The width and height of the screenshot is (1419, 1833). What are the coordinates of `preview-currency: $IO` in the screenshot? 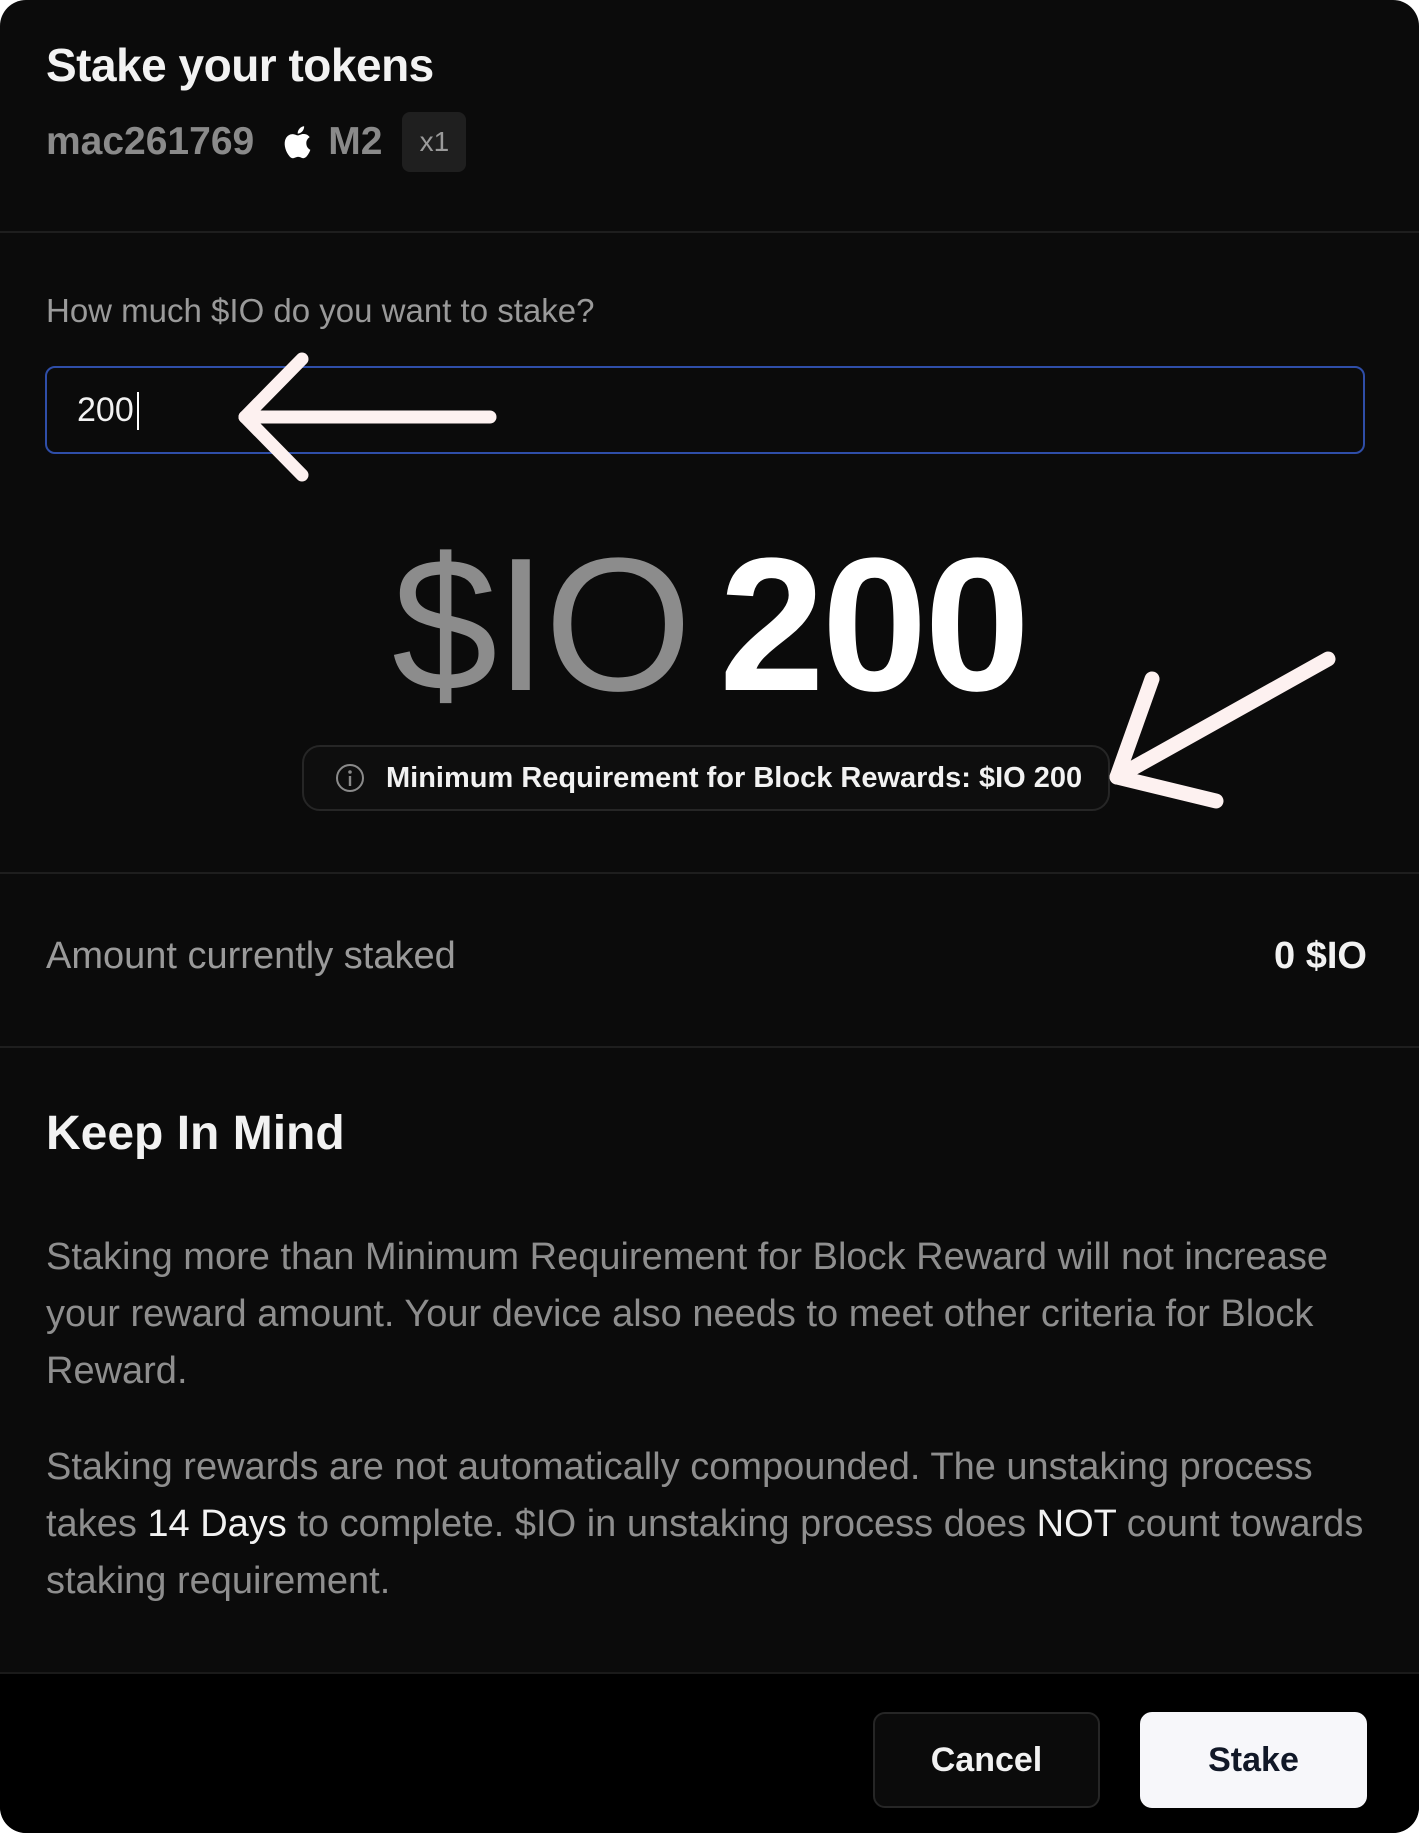 It's located at (541, 625).